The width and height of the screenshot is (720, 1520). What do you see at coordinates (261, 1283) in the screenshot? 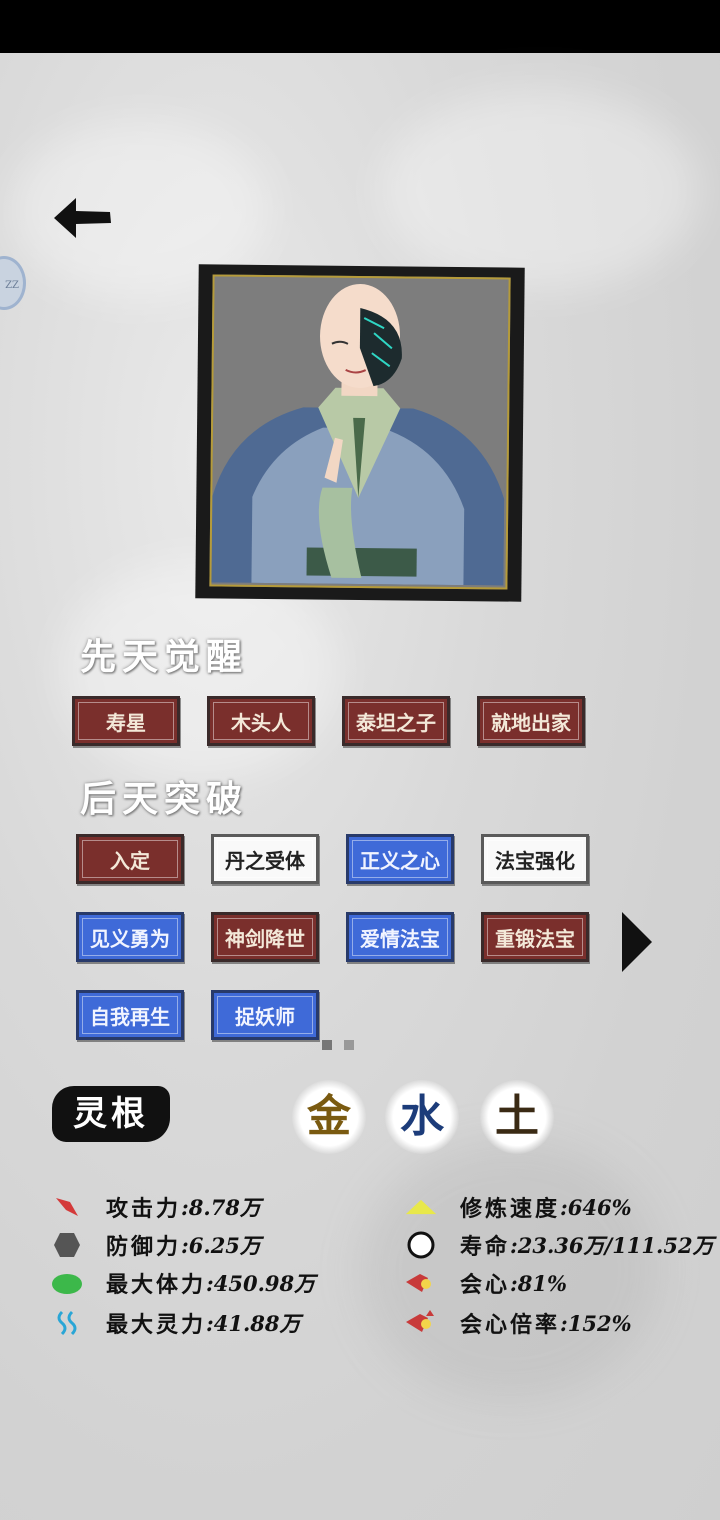
I see `stat-value: :450.98万` at bounding box center [261, 1283].